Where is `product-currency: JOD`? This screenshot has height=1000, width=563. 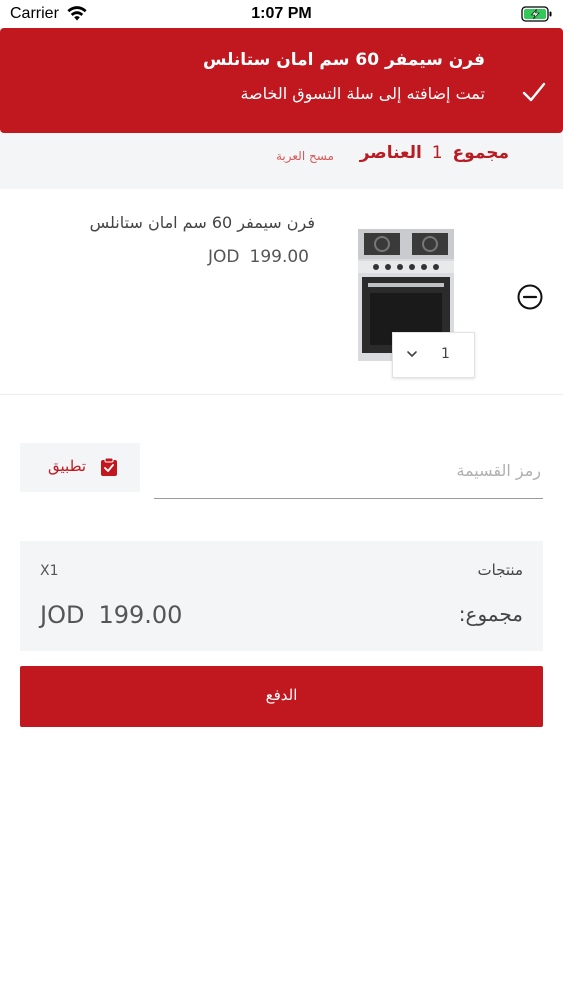 product-currency: JOD is located at coordinates (224, 257).